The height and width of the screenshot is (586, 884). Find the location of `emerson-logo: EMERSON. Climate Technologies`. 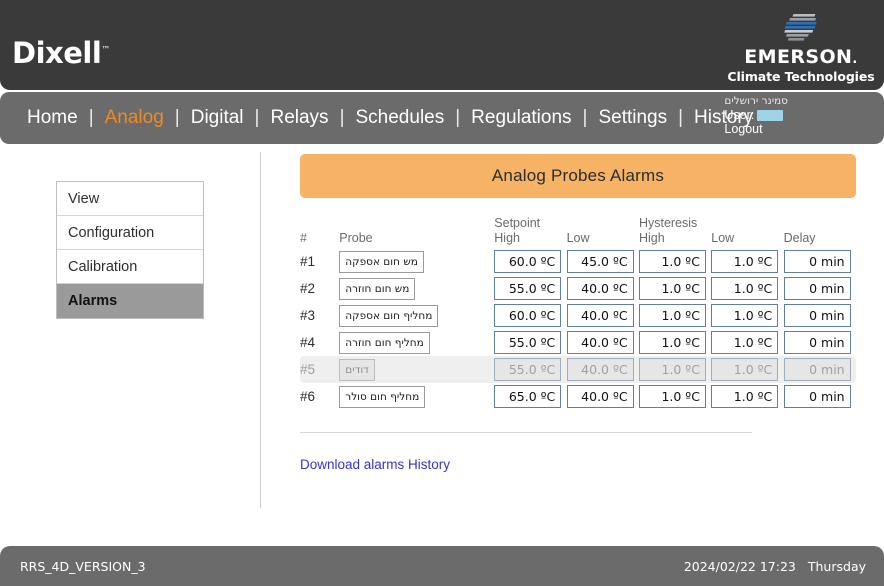

emerson-logo: EMERSON. Climate Technologies is located at coordinates (801, 48).